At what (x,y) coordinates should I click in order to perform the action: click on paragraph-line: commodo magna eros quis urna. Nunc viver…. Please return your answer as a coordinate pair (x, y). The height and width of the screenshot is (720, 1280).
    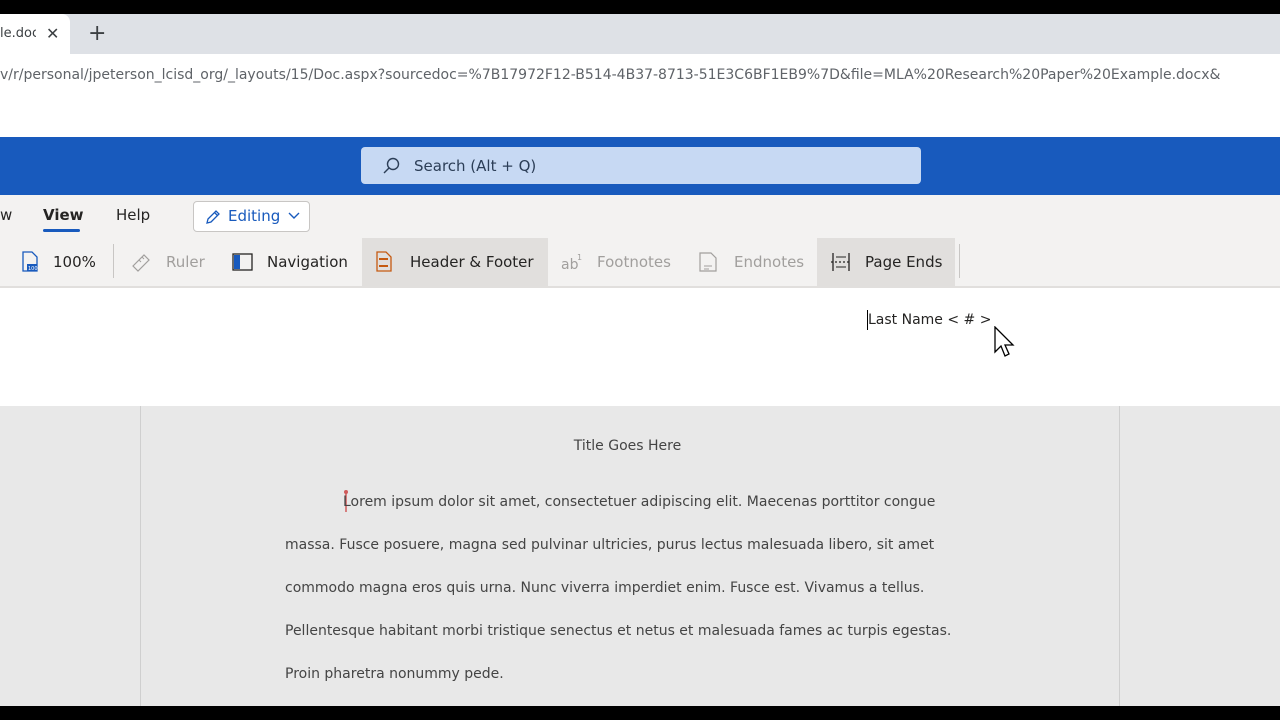
    Looking at the image, I should click on (604, 588).